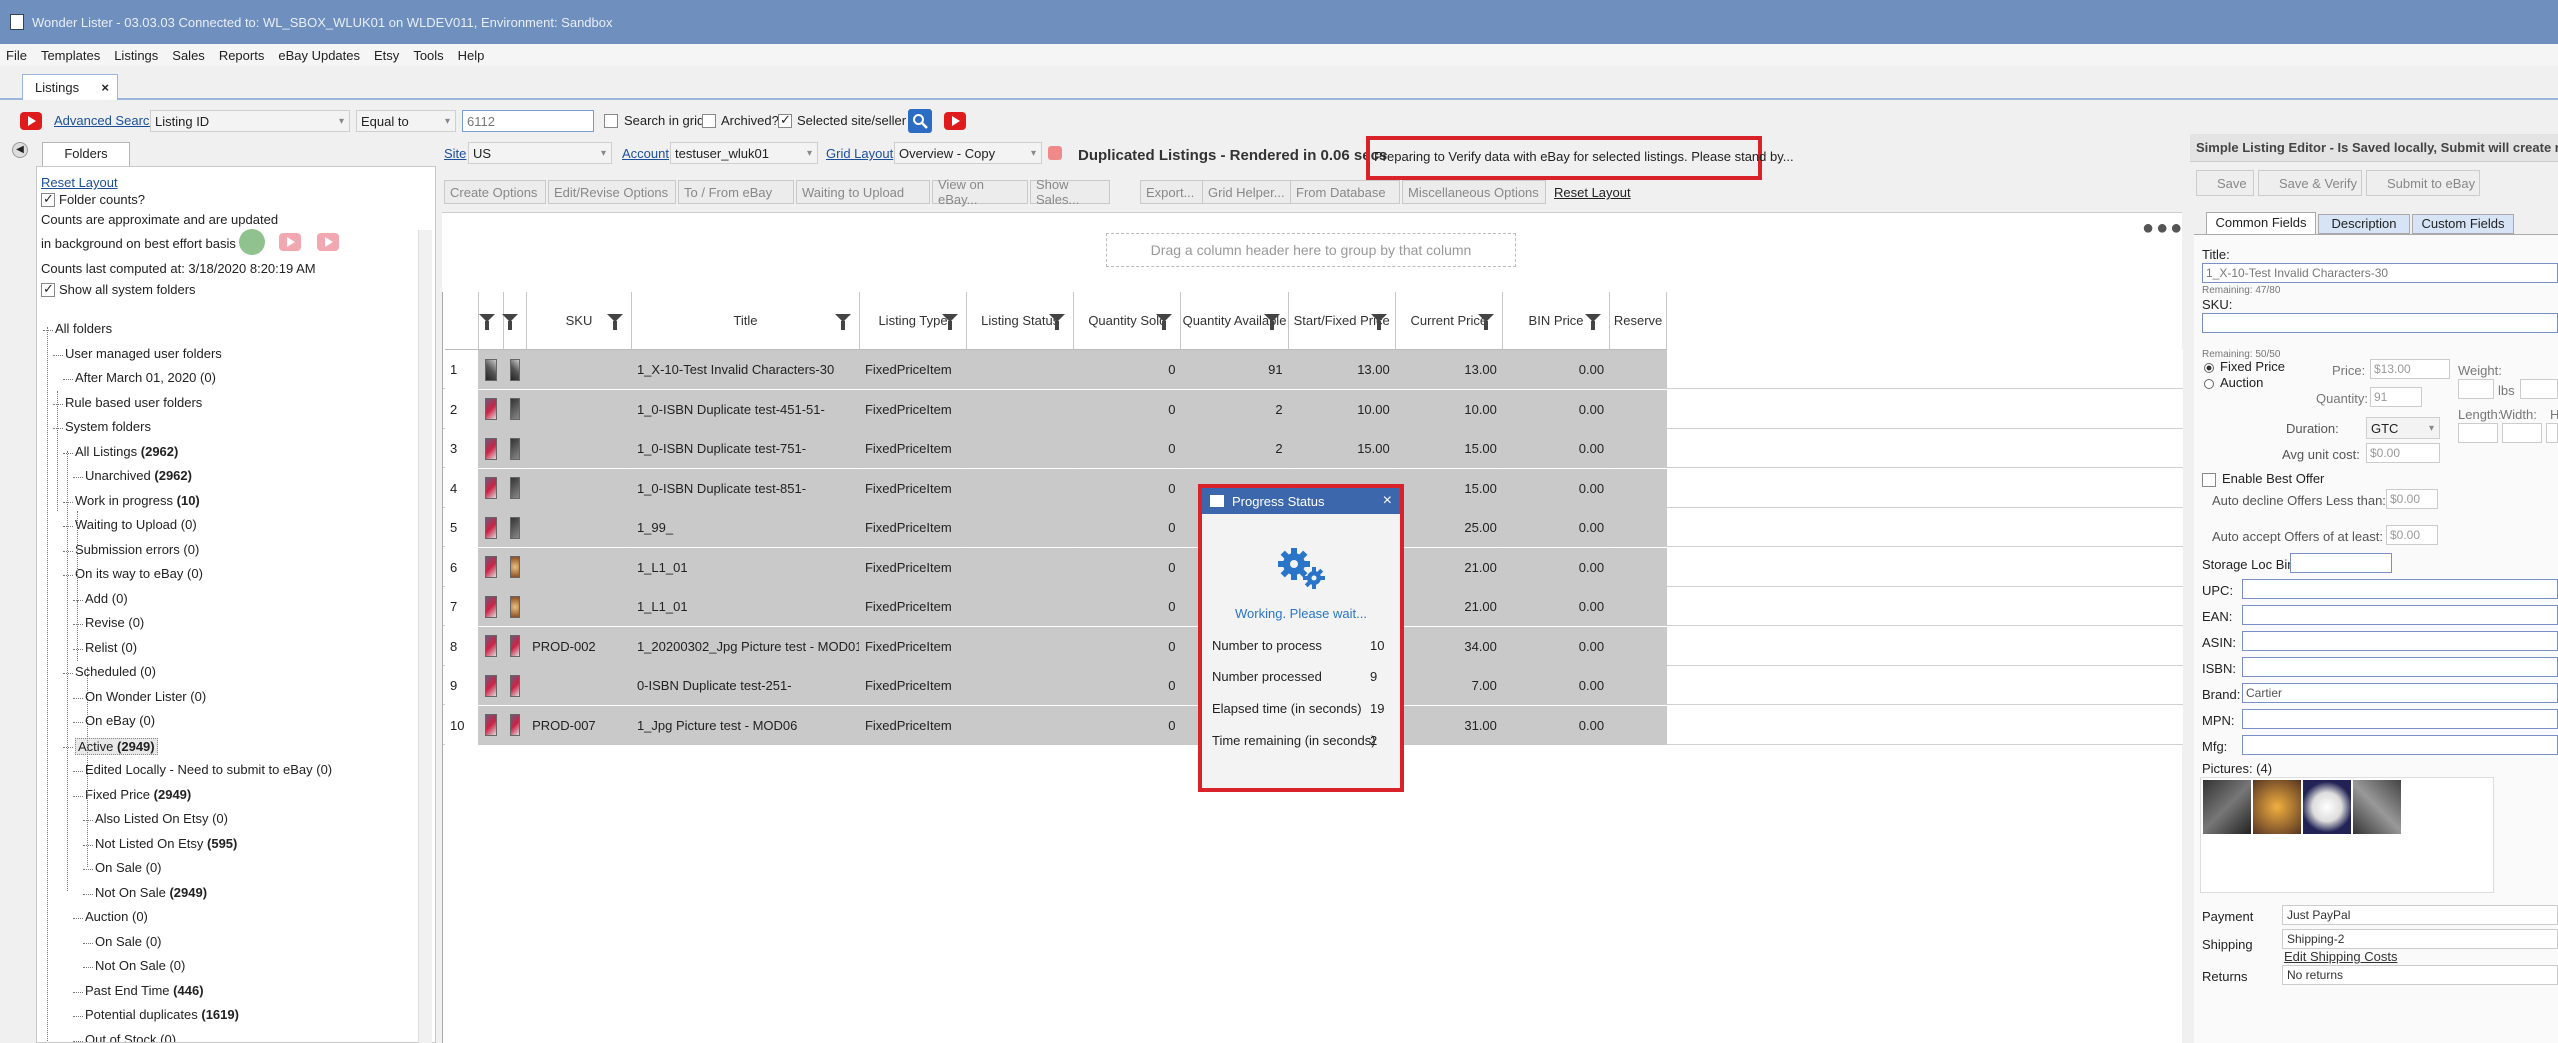 This screenshot has width=2558, height=1043. What do you see at coordinates (252, 242) in the screenshot?
I see `refresh-counts-icon` at bounding box center [252, 242].